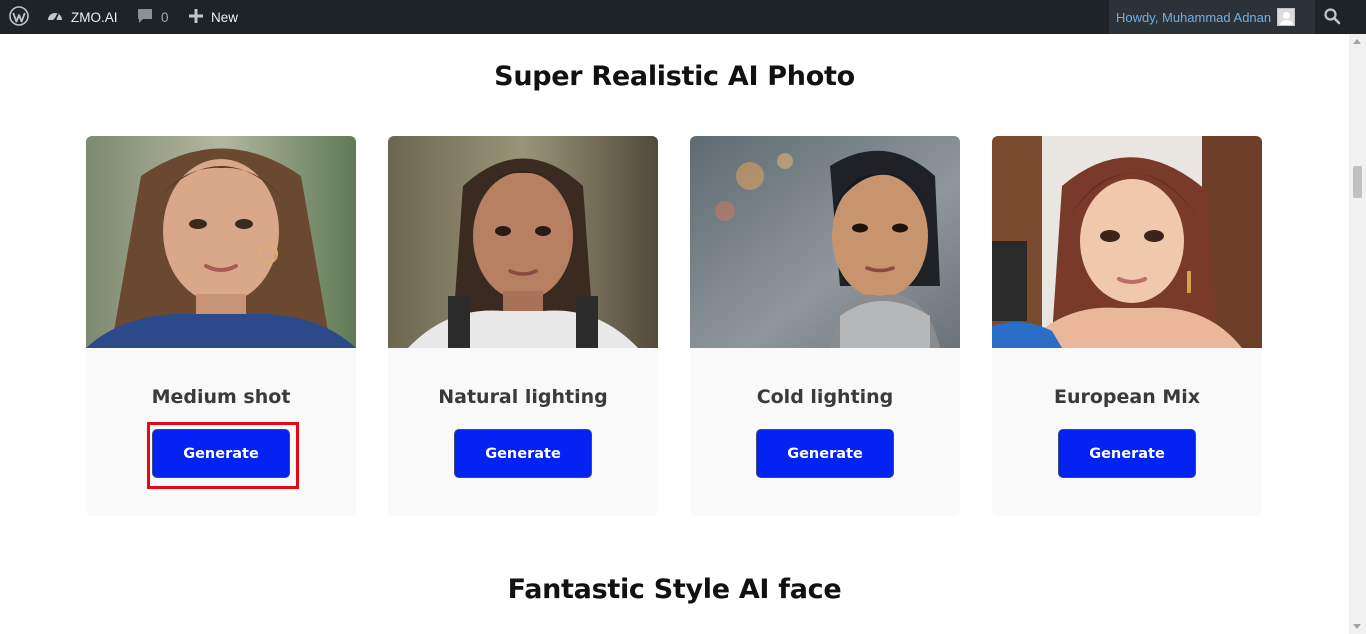 The height and width of the screenshot is (634, 1366). I want to click on avatar, so click(1286, 17).